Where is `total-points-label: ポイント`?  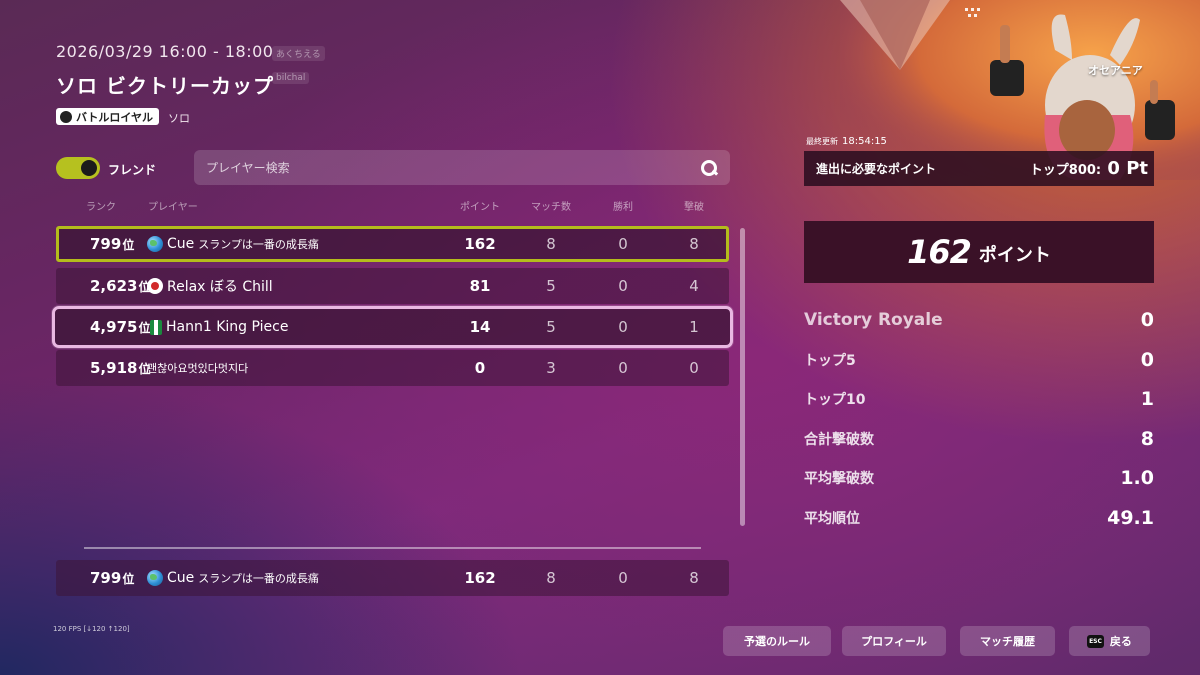 total-points-label: ポイント is located at coordinates (1014, 255).